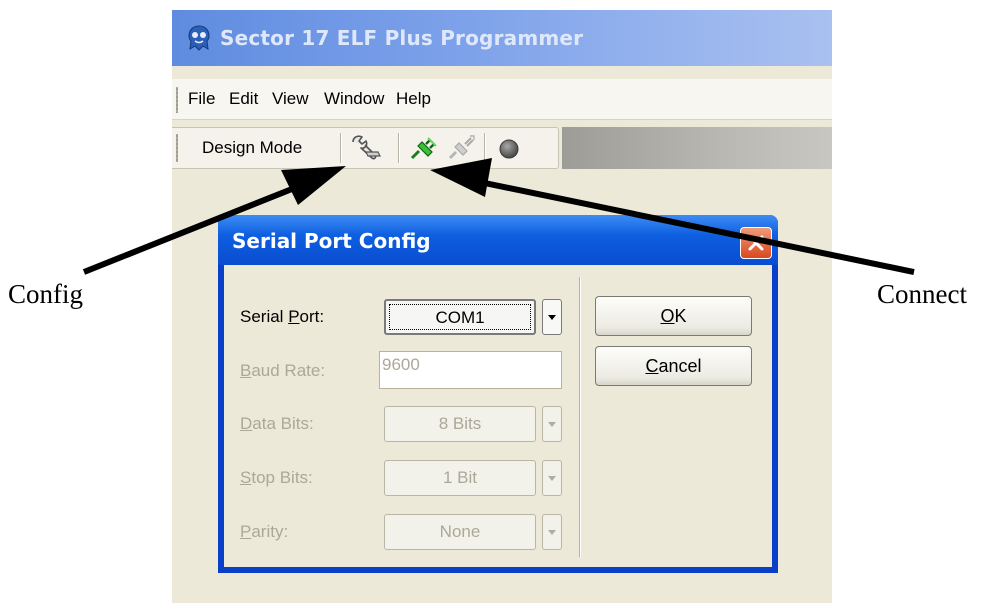 The height and width of the screenshot is (603, 988). I want to click on config-arrow-line, so click(193, 228).